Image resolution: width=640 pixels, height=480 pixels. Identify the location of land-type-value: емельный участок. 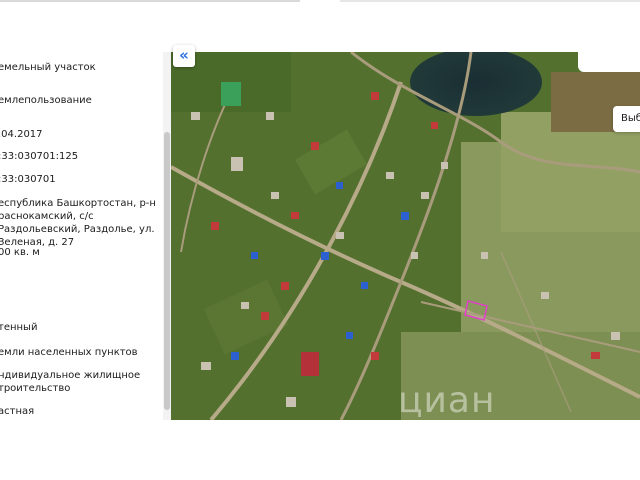
(48, 67).